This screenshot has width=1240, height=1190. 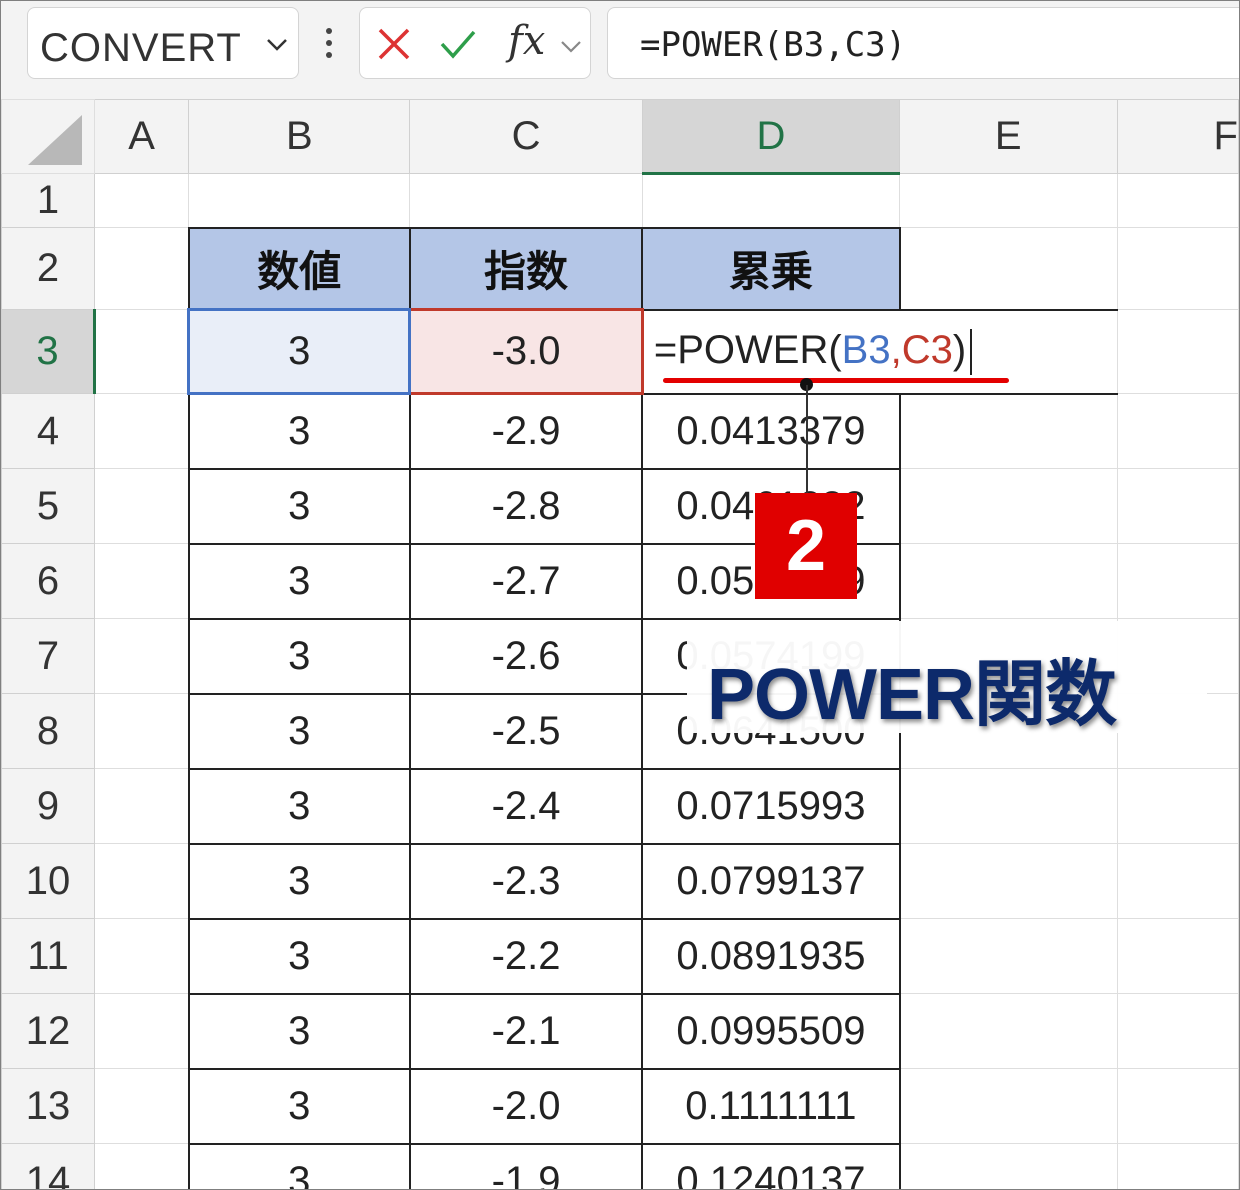 What do you see at coordinates (771, 1106) in the screenshot?
I see `table-cell: 0.1111111` at bounding box center [771, 1106].